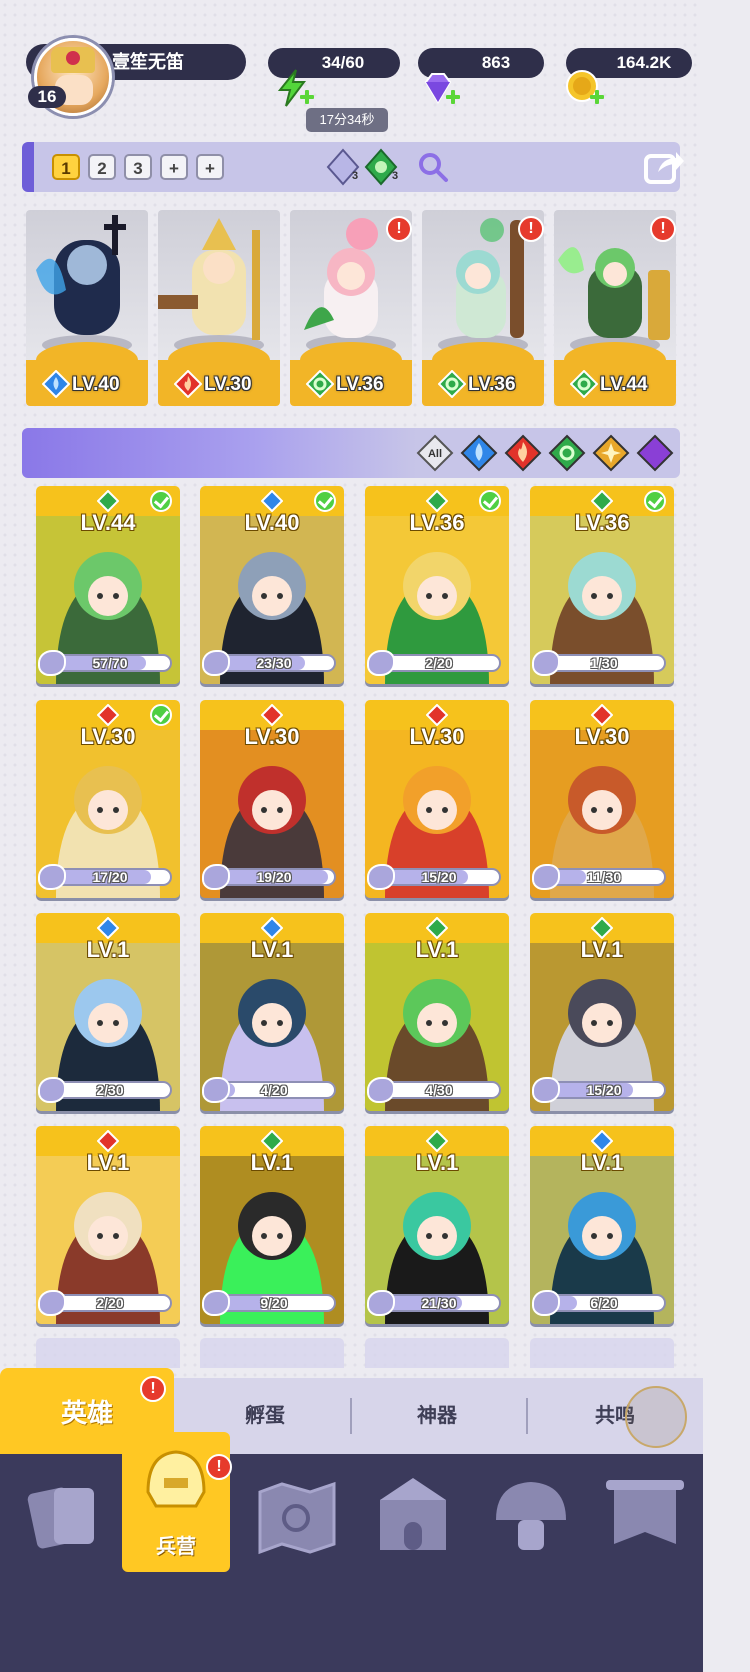 This screenshot has height=1672, width=750. I want to click on hero-card: LV.40 23/30, so click(272, 585).